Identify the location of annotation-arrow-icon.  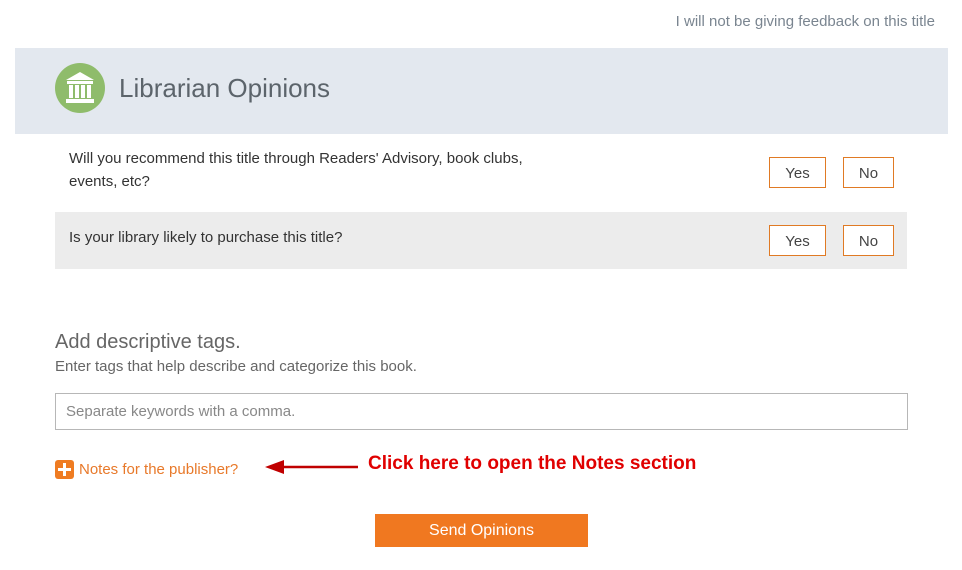
(311, 467).